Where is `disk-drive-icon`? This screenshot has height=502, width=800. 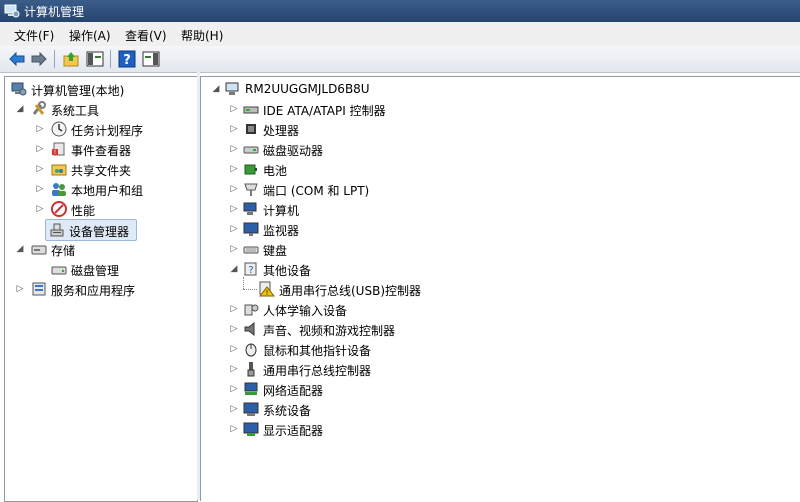 disk-drive-icon is located at coordinates (251, 150).